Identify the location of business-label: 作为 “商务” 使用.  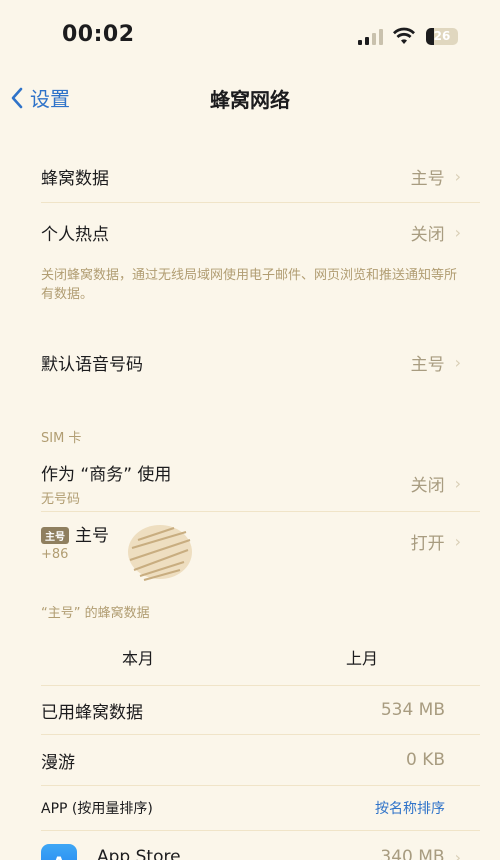
(106, 474).